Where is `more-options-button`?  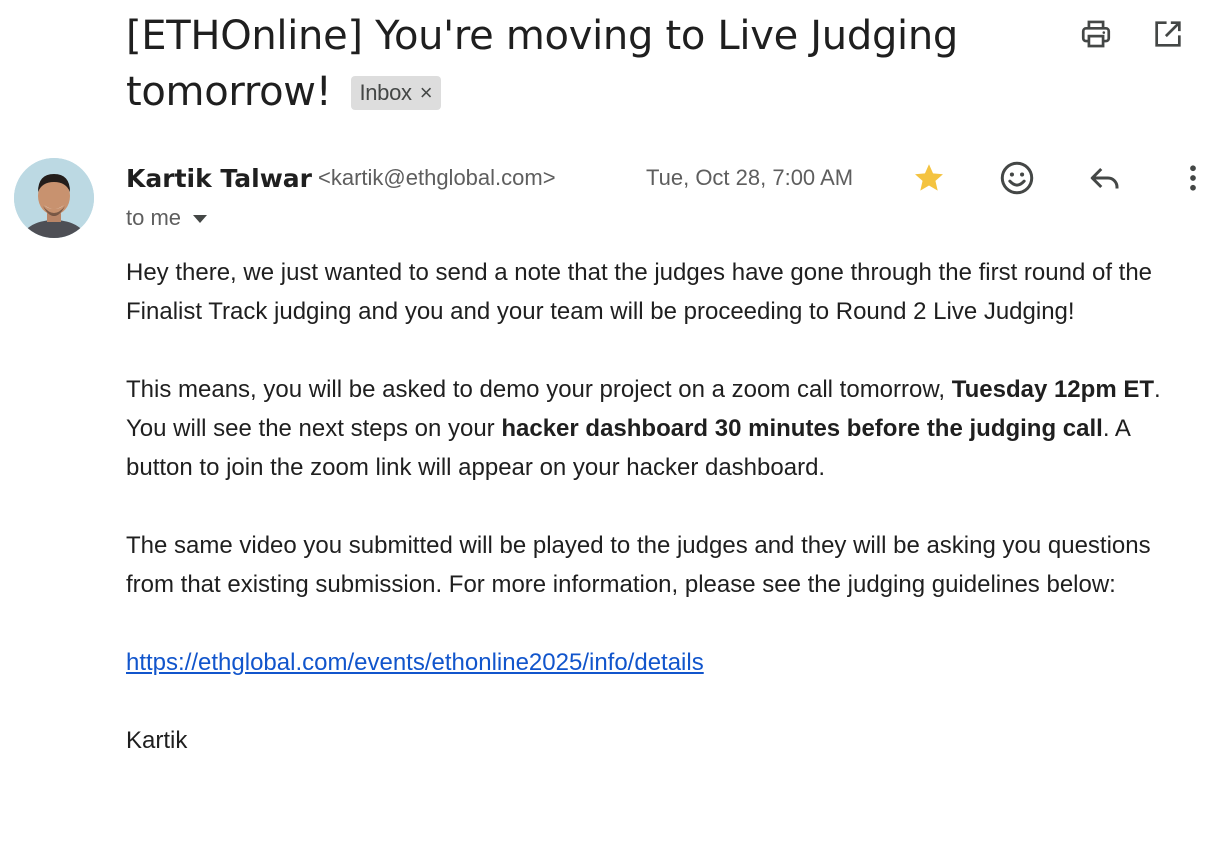 more-options-button is located at coordinates (1193, 178).